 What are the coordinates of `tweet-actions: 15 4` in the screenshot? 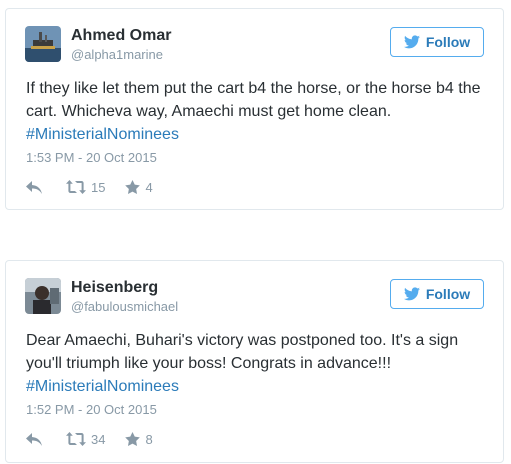 It's located at (89, 187).